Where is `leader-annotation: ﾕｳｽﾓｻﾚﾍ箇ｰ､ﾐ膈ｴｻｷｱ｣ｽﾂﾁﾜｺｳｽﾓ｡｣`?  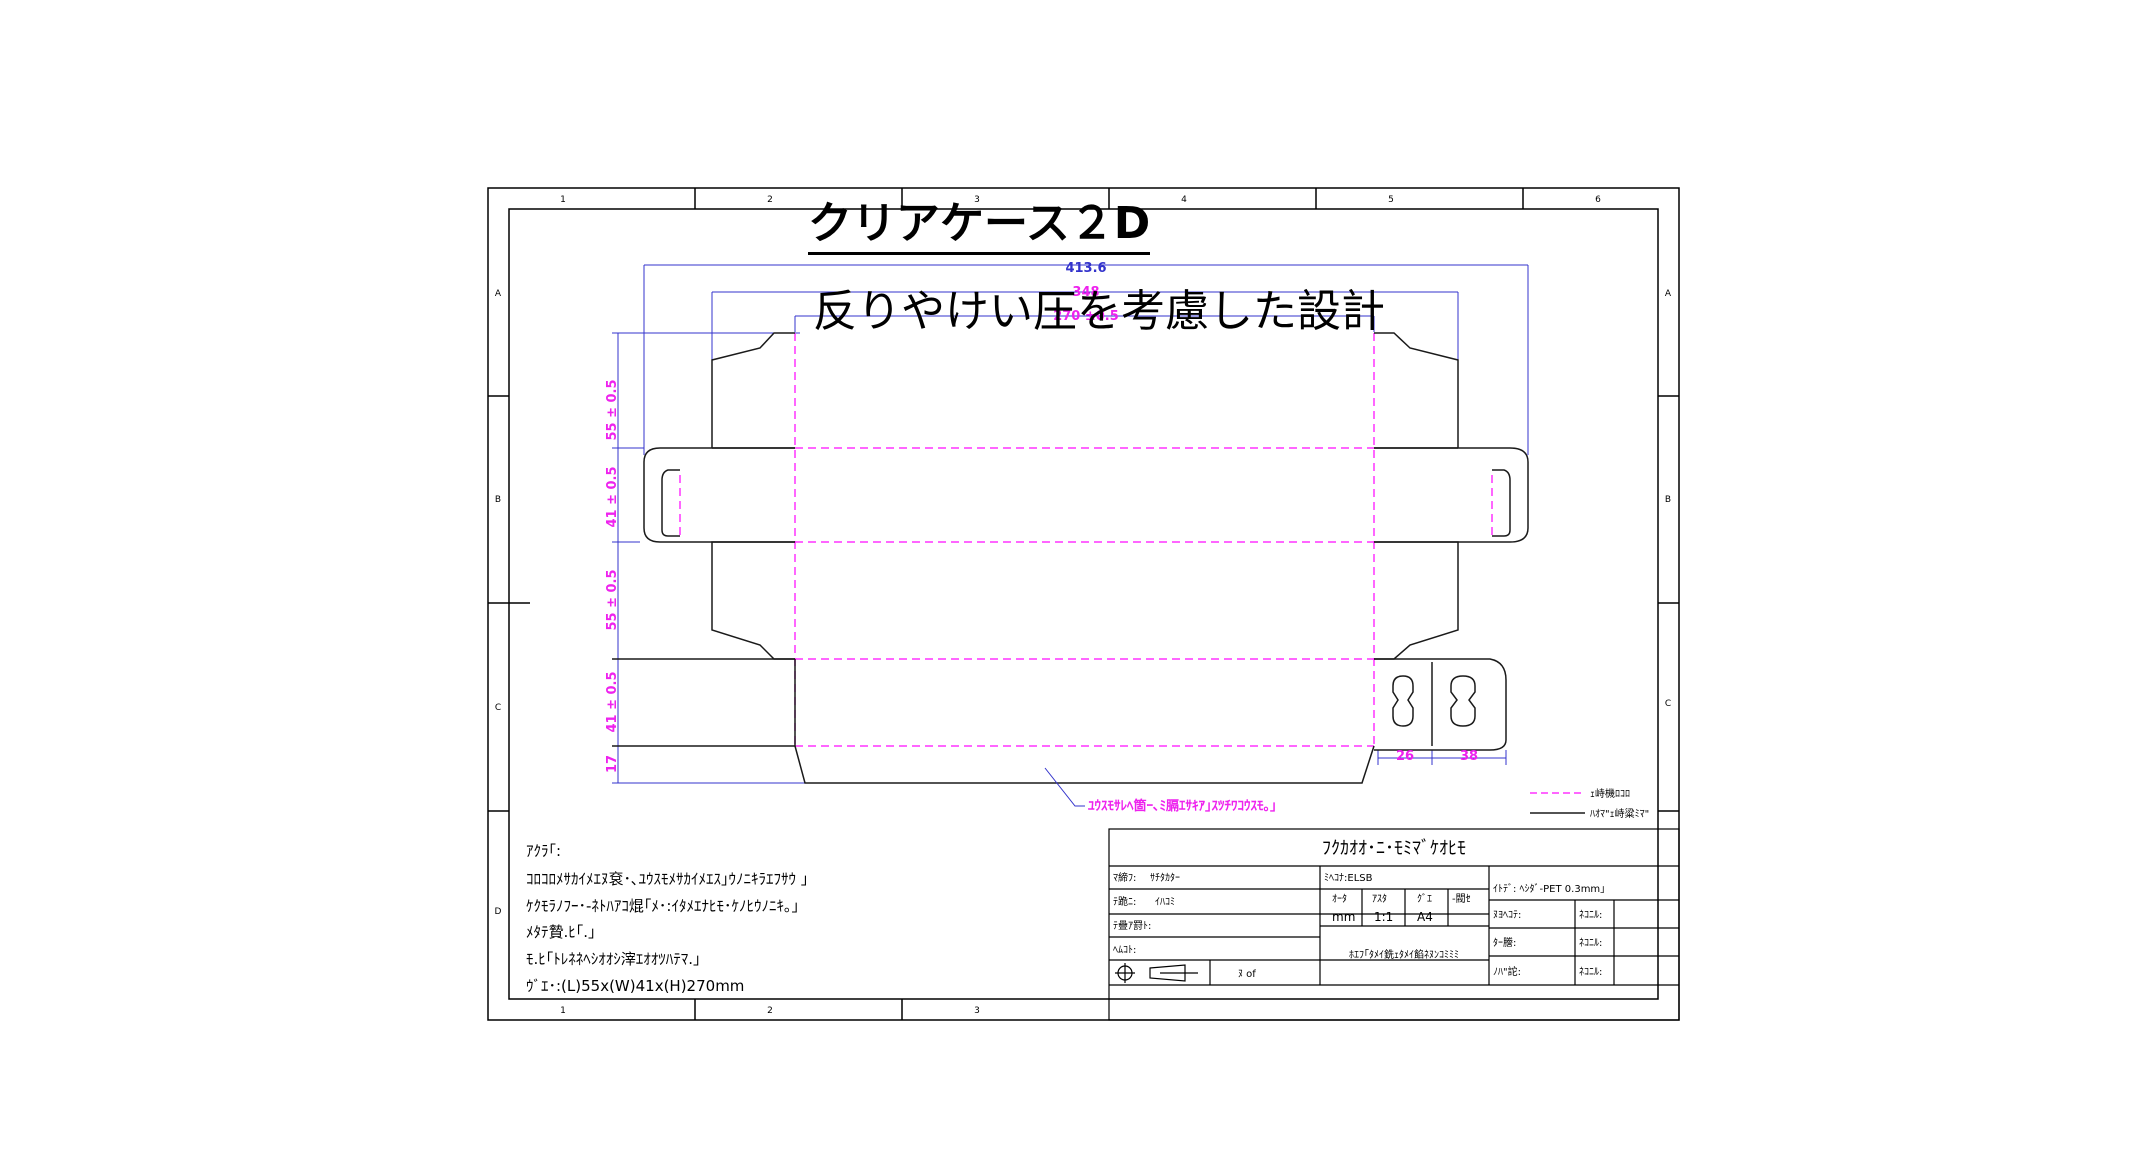 leader-annotation: ﾕｳｽﾓｻﾚﾍ箇ｰ､ﾐ膈ｴｻｷｱ｣ｽﾂﾁﾜｺｳｽﾓ｡｣ is located at coordinates (1160, 790).